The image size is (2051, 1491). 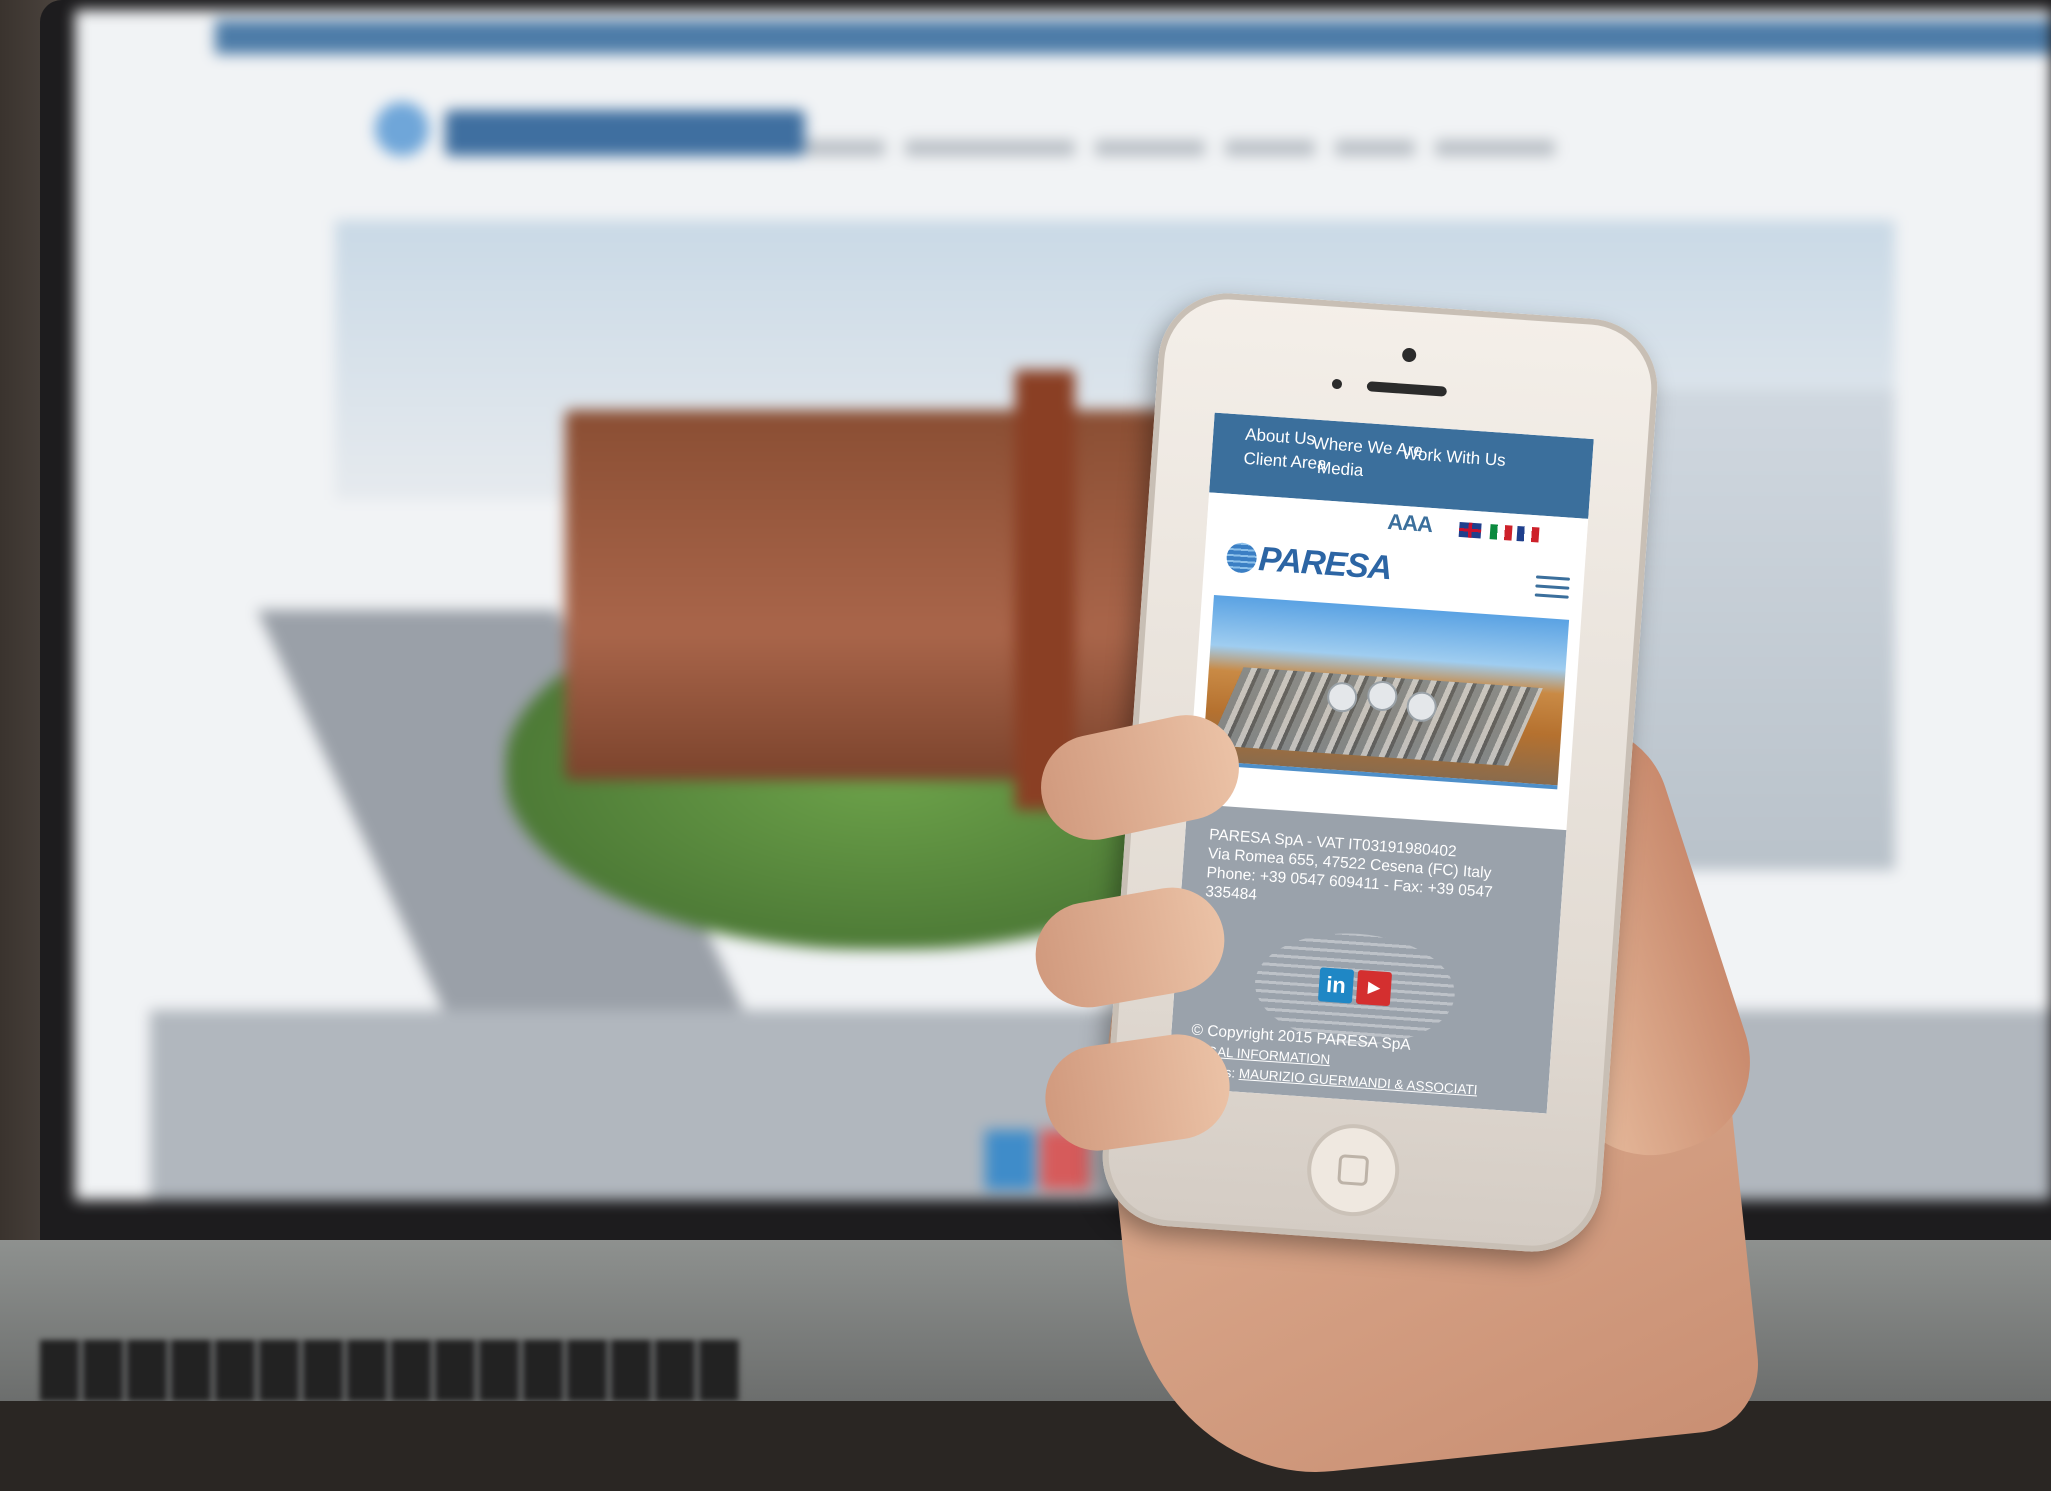 What do you see at coordinates (625, 133) in the screenshot?
I see `blurred-logo` at bounding box center [625, 133].